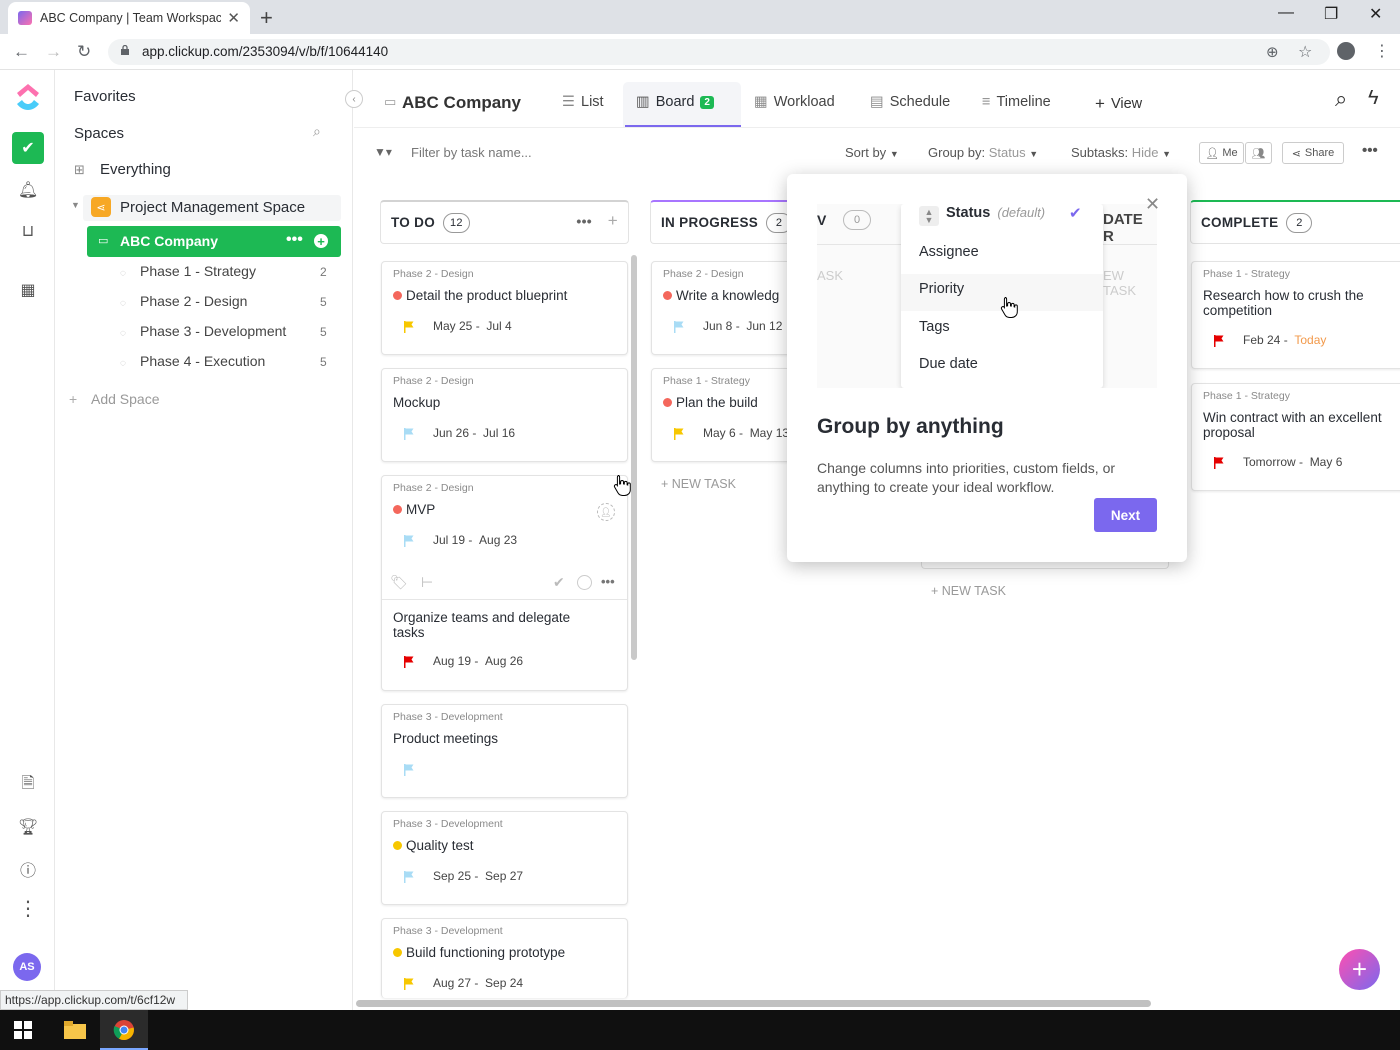  I want to click on subtask-icon: ⊢, so click(427, 582).